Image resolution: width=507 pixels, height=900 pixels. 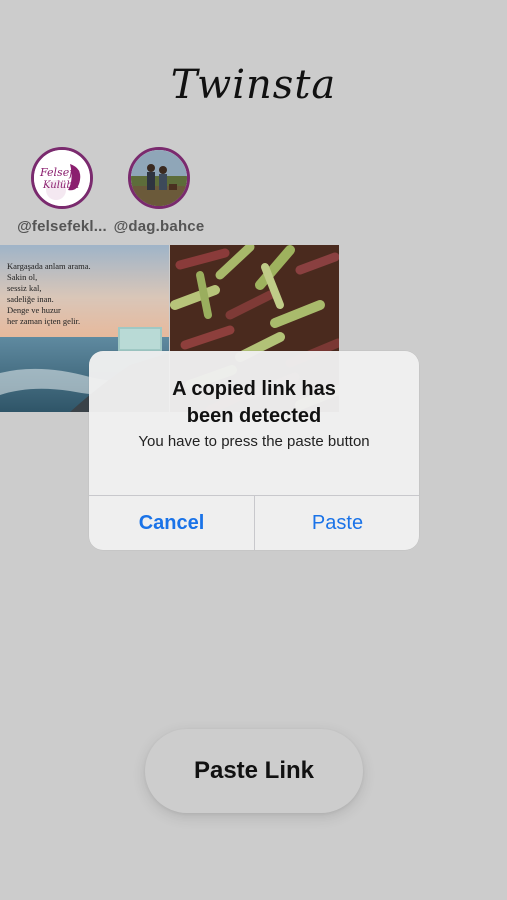 I want to click on svg-text: Kulübü, so click(x=60, y=185).